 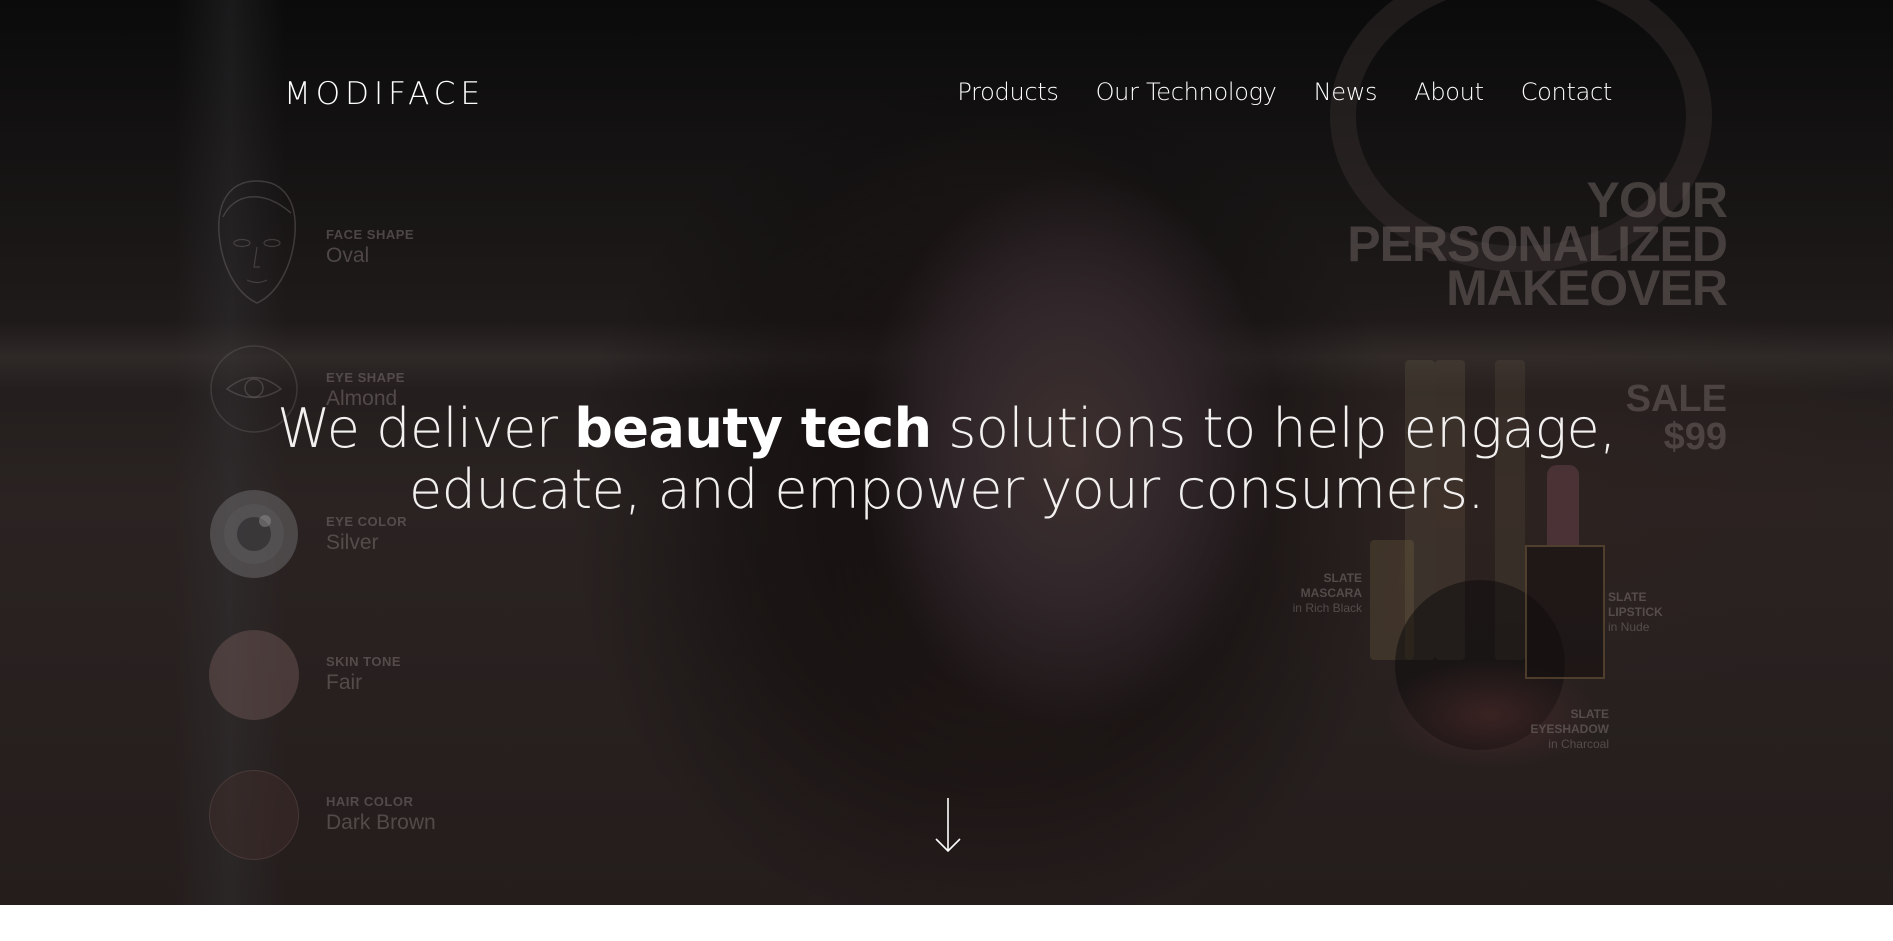 What do you see at coordinates (365, 377) in the screenshot?
I see `analysis-title: EYE SHAPE` at bounding box center [365, 377].